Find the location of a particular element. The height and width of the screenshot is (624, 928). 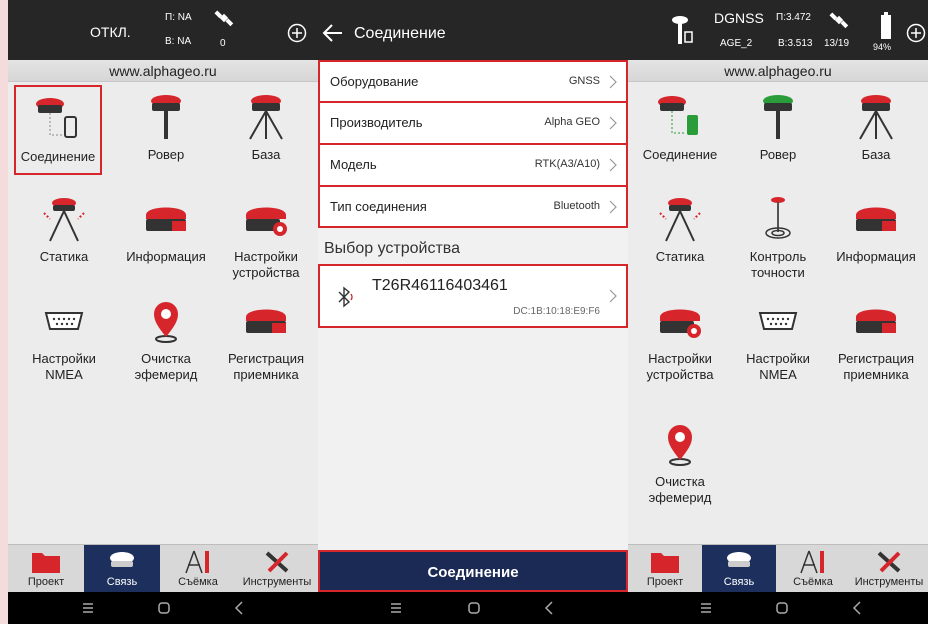

grid-item-label: База is located at coordinates (266, 154).